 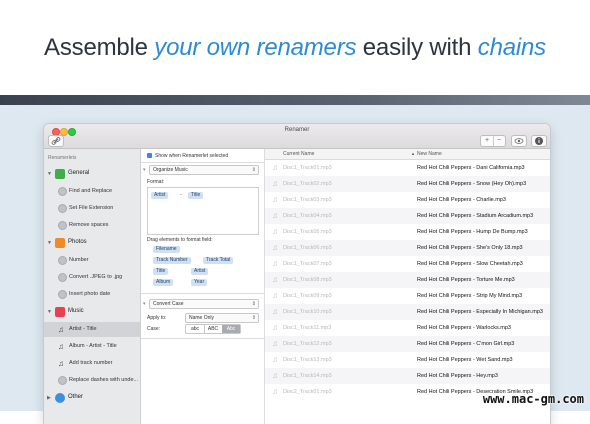 What do you see at coordinates (222, 318) in the screenshot?
I see `apply-to-select: Name Only ⇕` at bounding box center [222, 318].